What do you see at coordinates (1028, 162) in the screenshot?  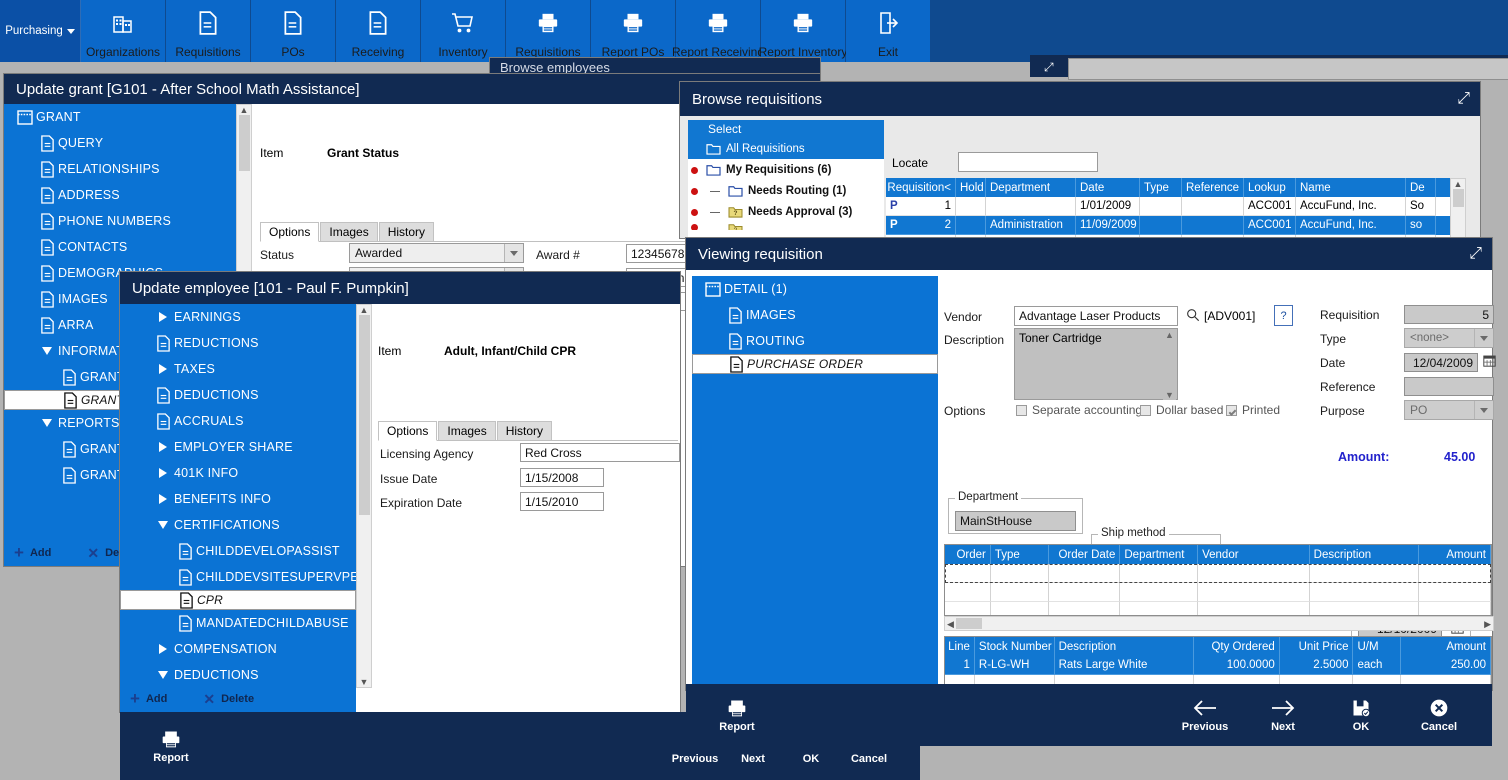 I see `locate-input` at bounding box center [1028, 162].